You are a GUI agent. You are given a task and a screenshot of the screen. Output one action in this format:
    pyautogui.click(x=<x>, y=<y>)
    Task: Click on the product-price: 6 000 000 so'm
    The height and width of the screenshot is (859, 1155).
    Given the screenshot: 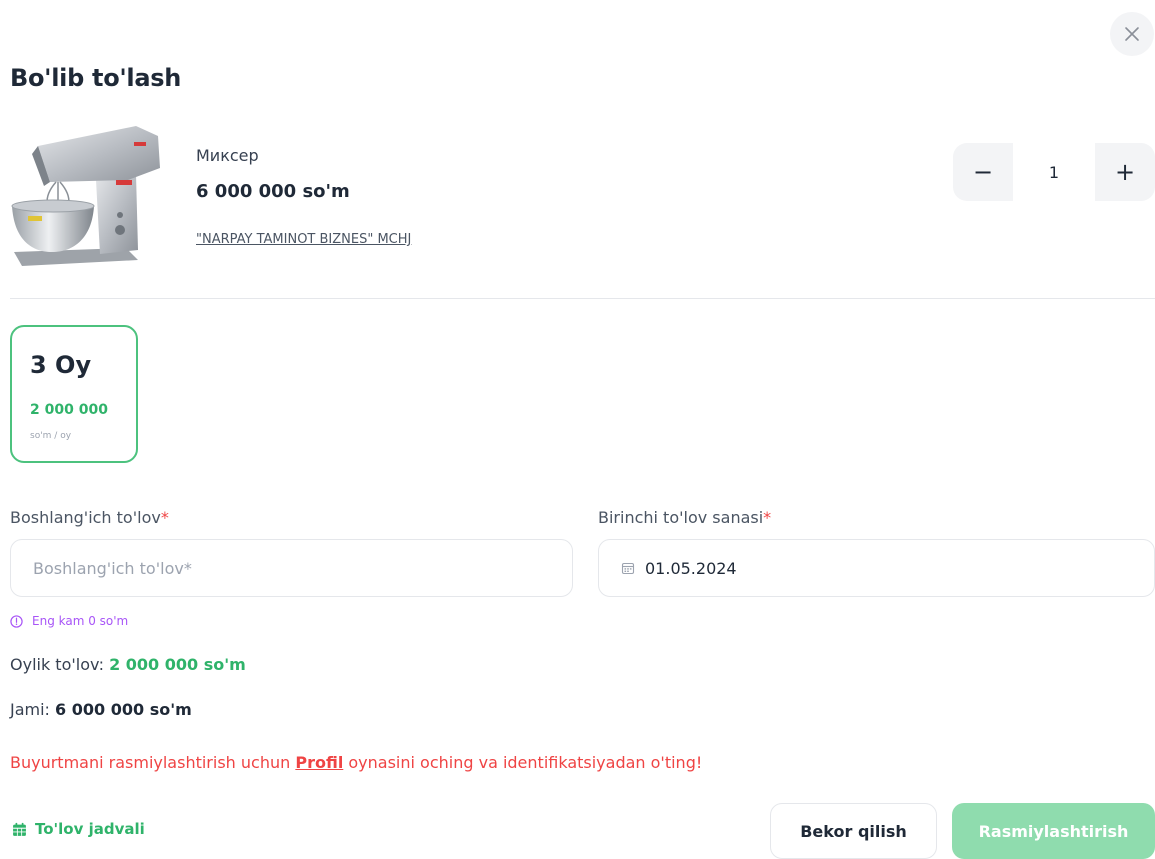 What is the action you would take?
    pyautogui.click(x=273, y=191)
    